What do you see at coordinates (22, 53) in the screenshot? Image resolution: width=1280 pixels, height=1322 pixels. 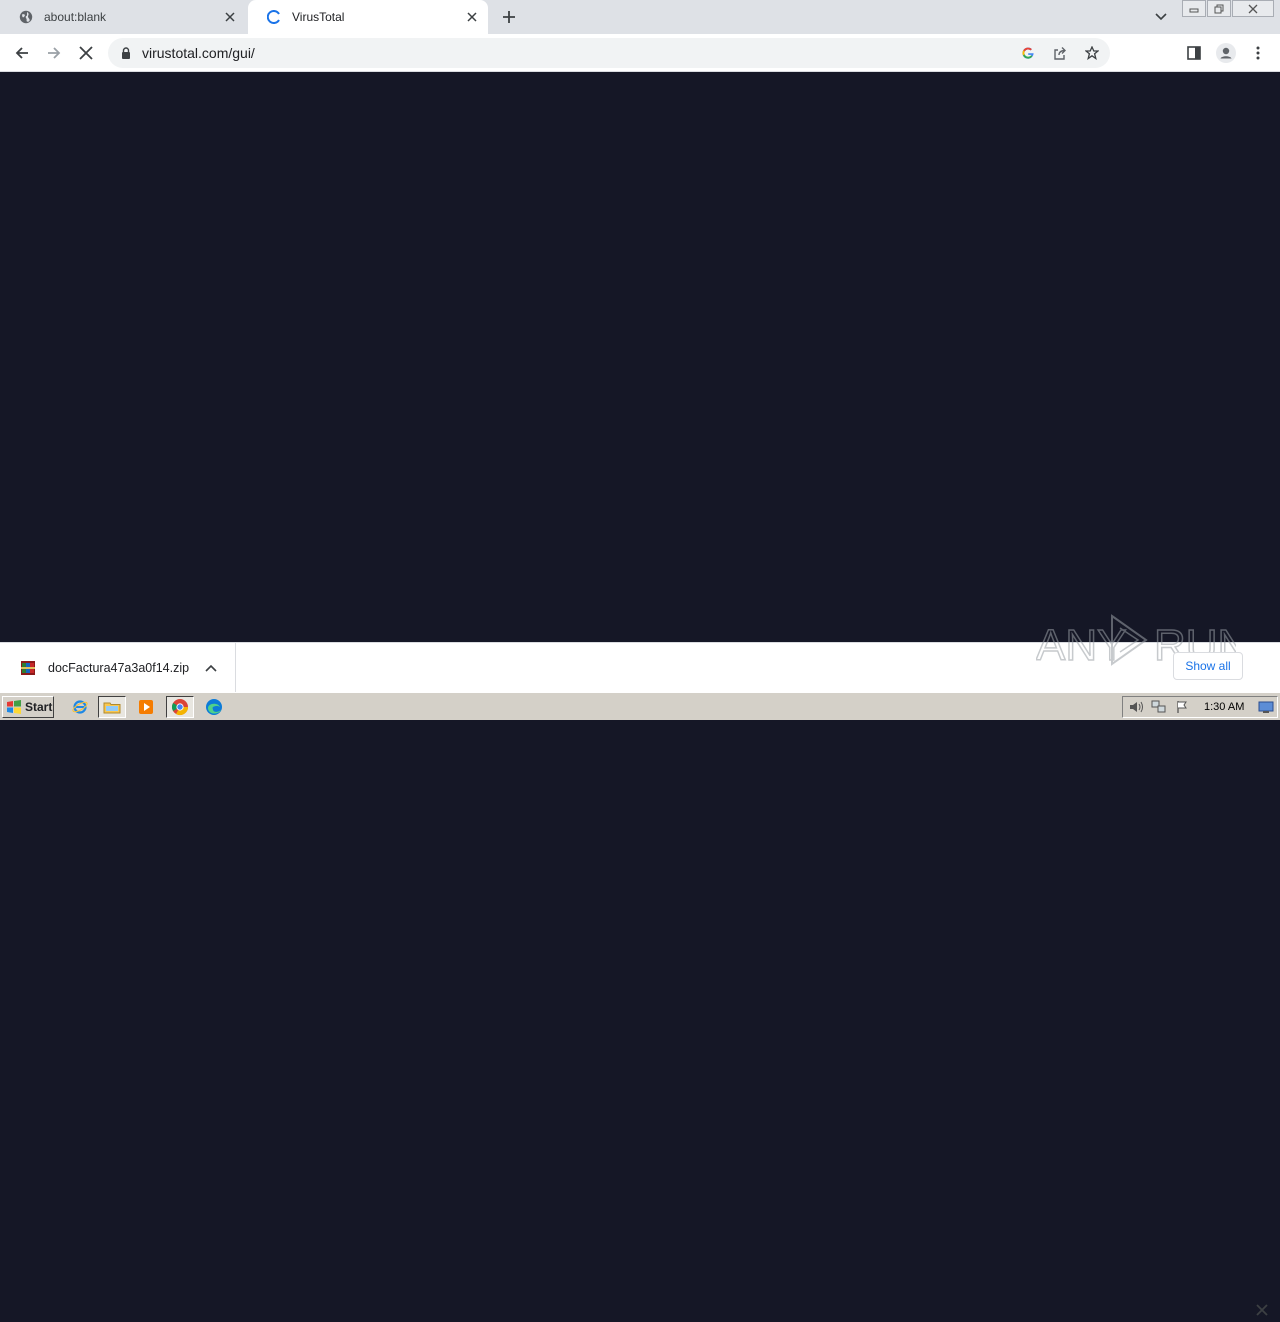 I see `back-button` at bounding box center [22, 53].